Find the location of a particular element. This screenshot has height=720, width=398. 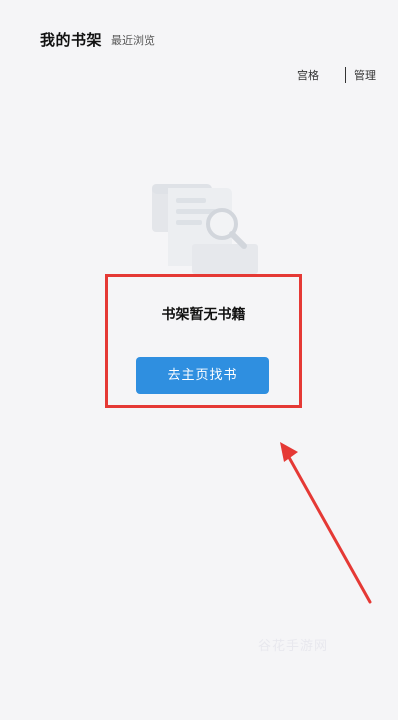

header: 我的书架 最近浏览 is located at coordinates (199, 30).